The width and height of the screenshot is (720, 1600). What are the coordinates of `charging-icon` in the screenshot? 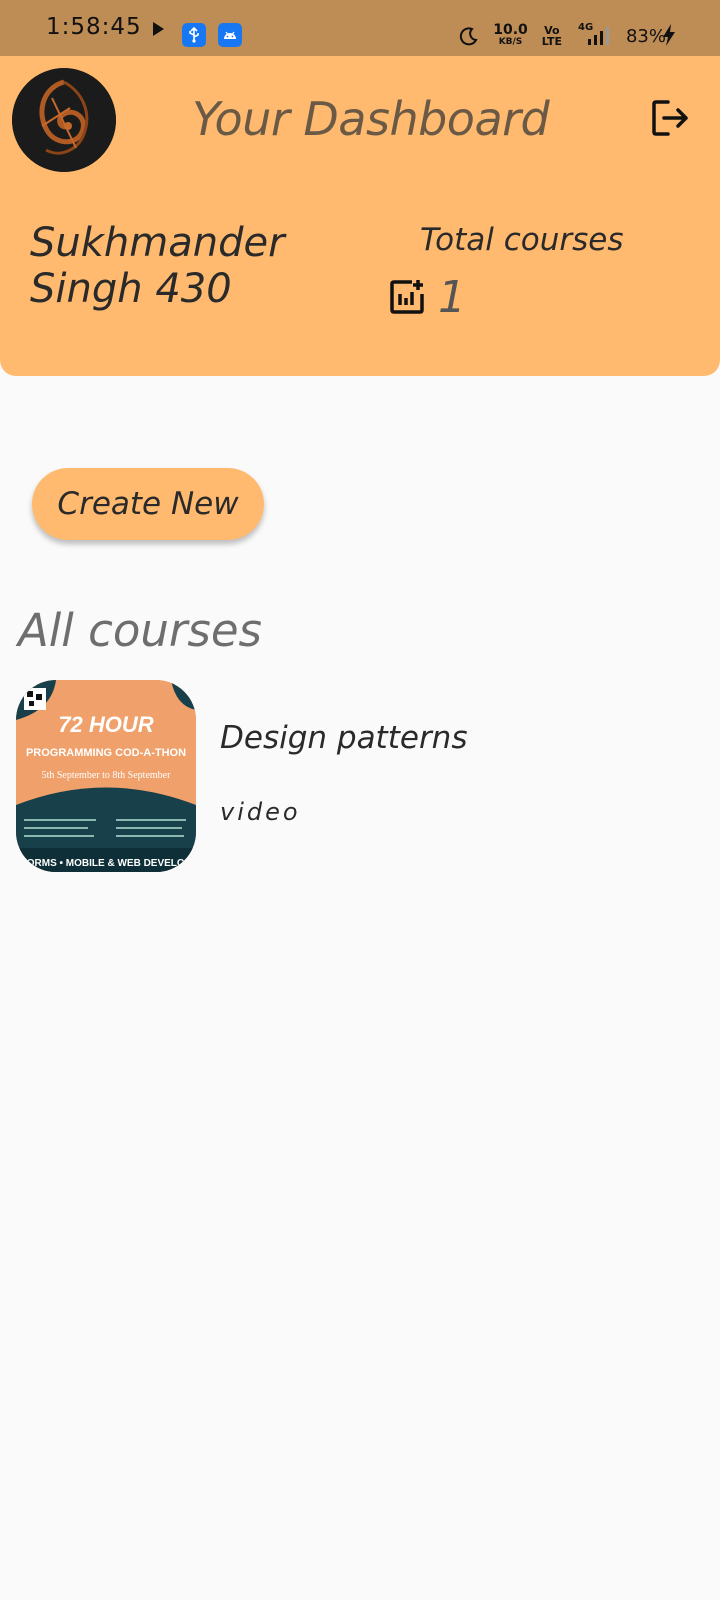 It's located at (669, 35).